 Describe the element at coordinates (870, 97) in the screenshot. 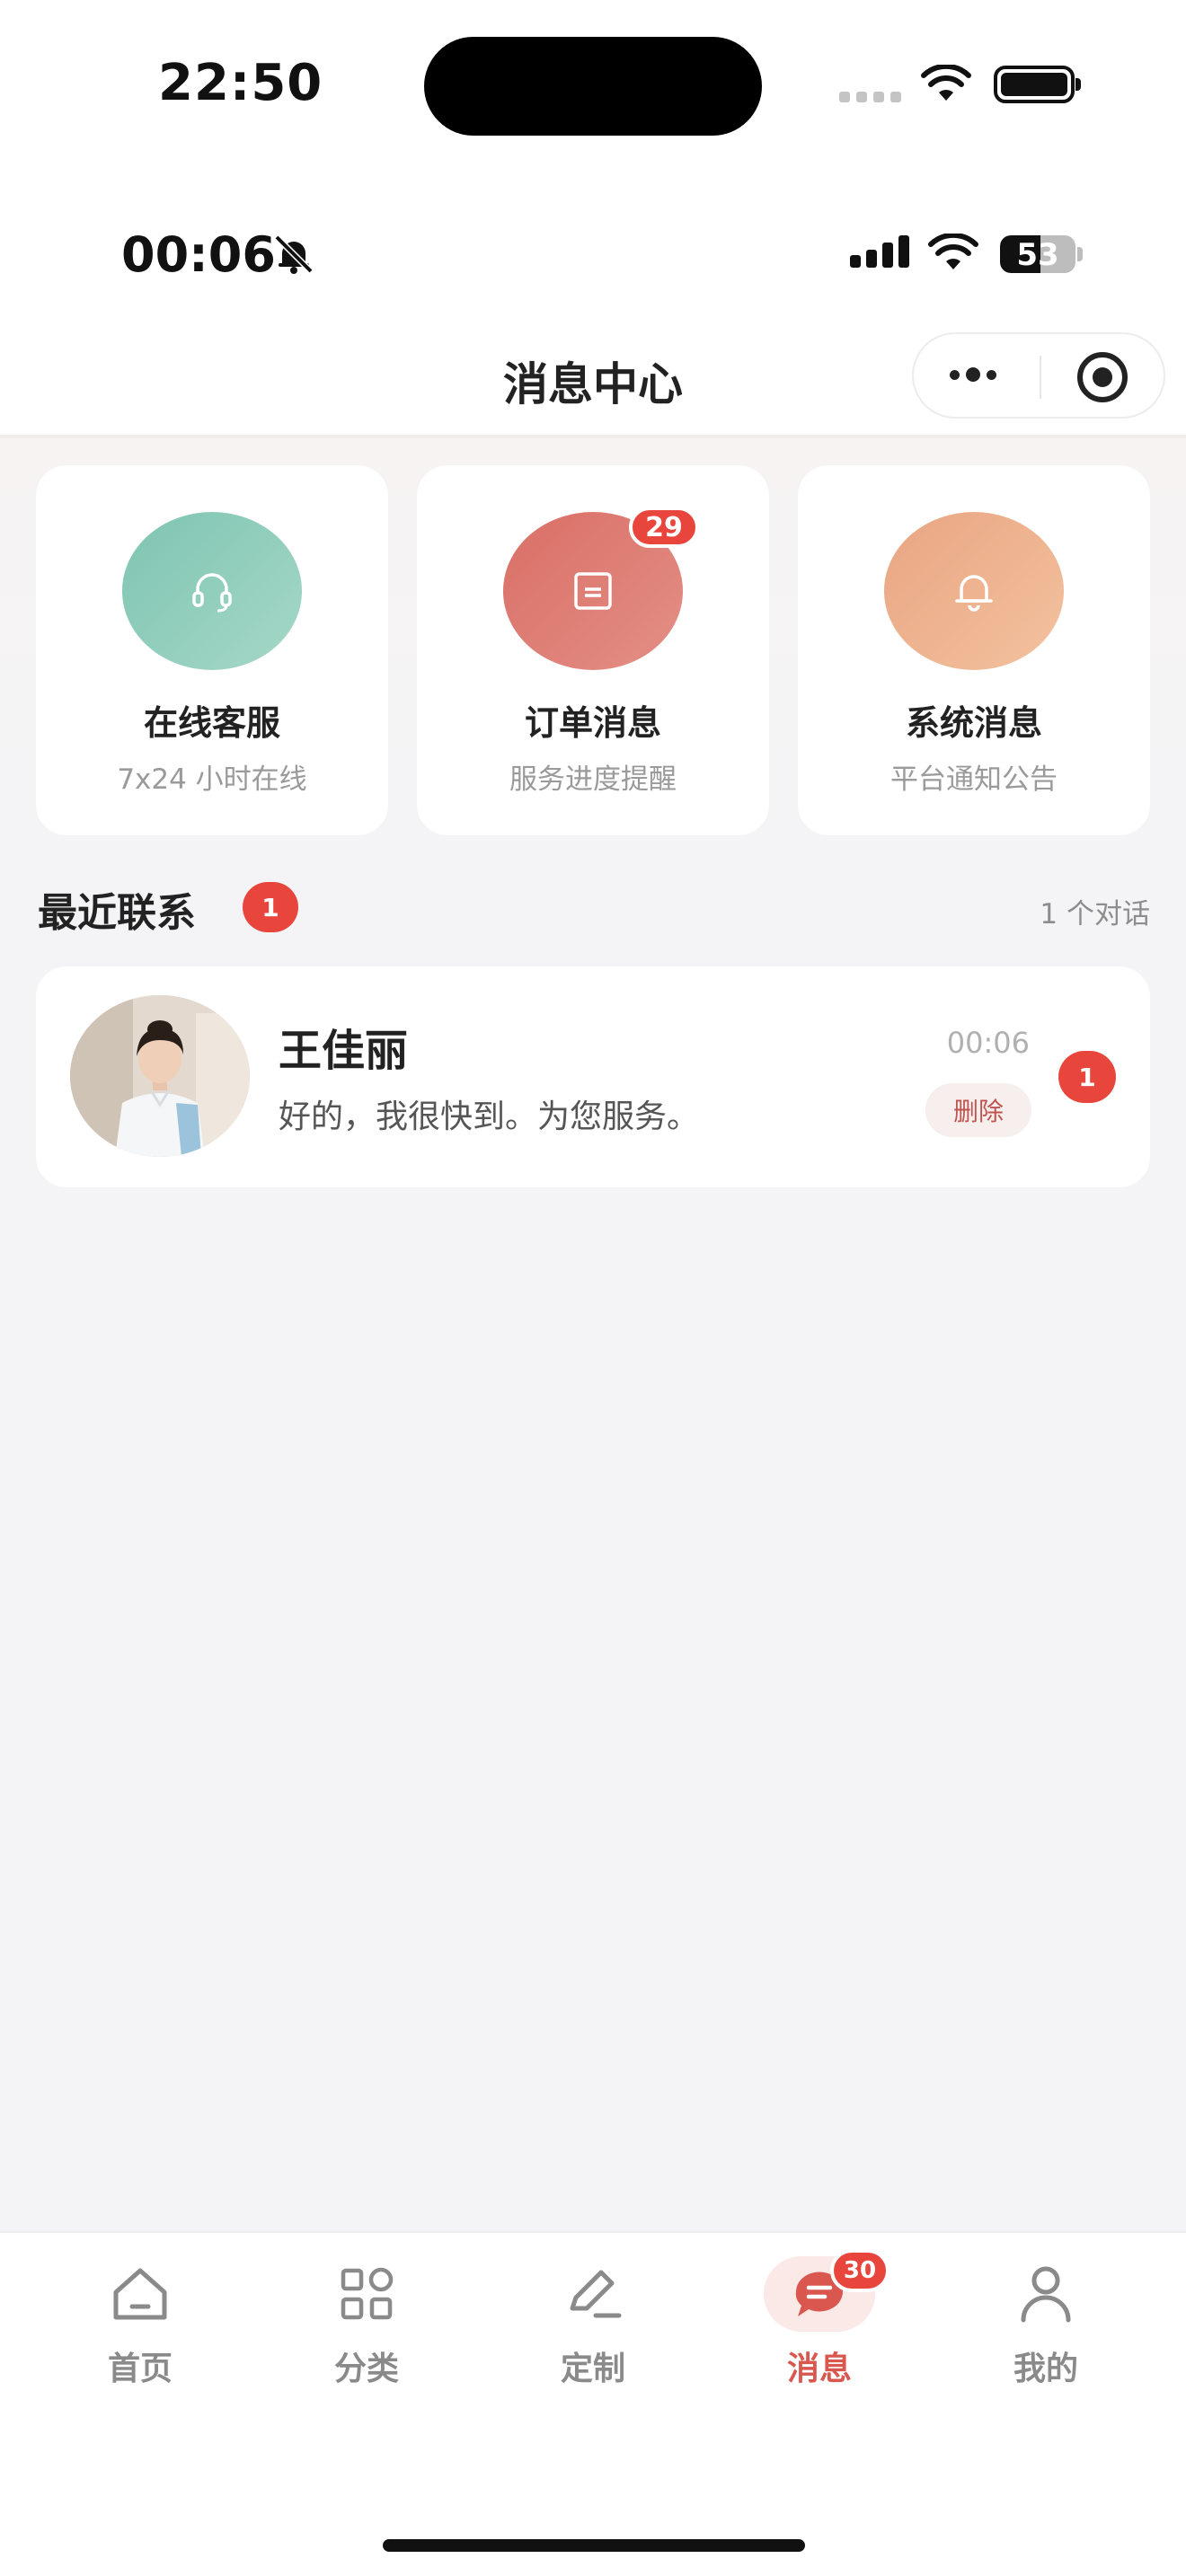

I see `outer-signal-icon` at that location.